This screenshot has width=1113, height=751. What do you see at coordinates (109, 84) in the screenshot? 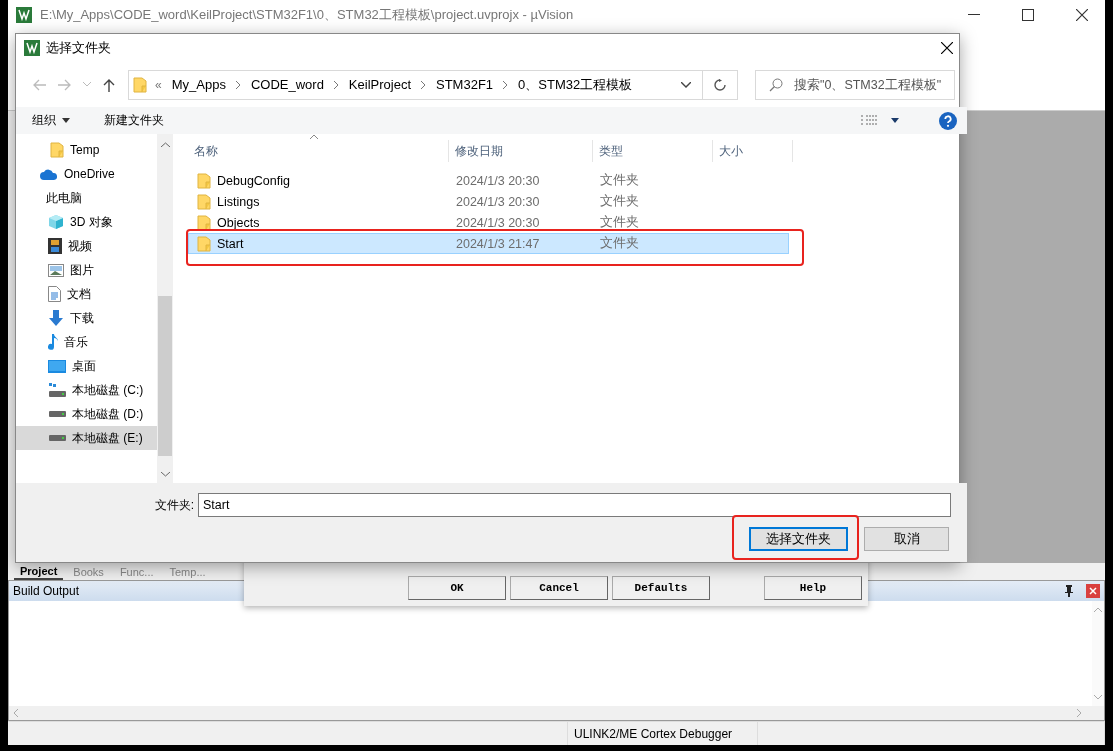
I see `arrow-up-icon` at bounding box center [109, 84].